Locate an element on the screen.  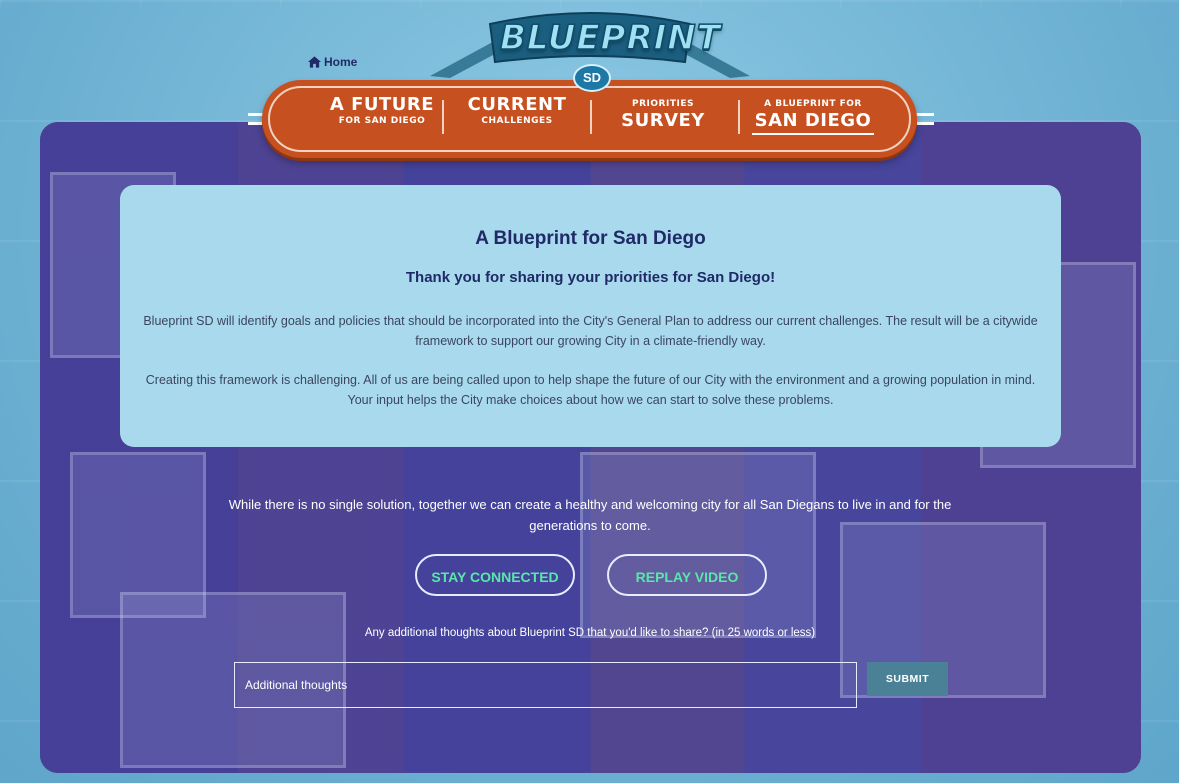
page-title: A Blueprint for San Diego is located at coordinates (590, 238).